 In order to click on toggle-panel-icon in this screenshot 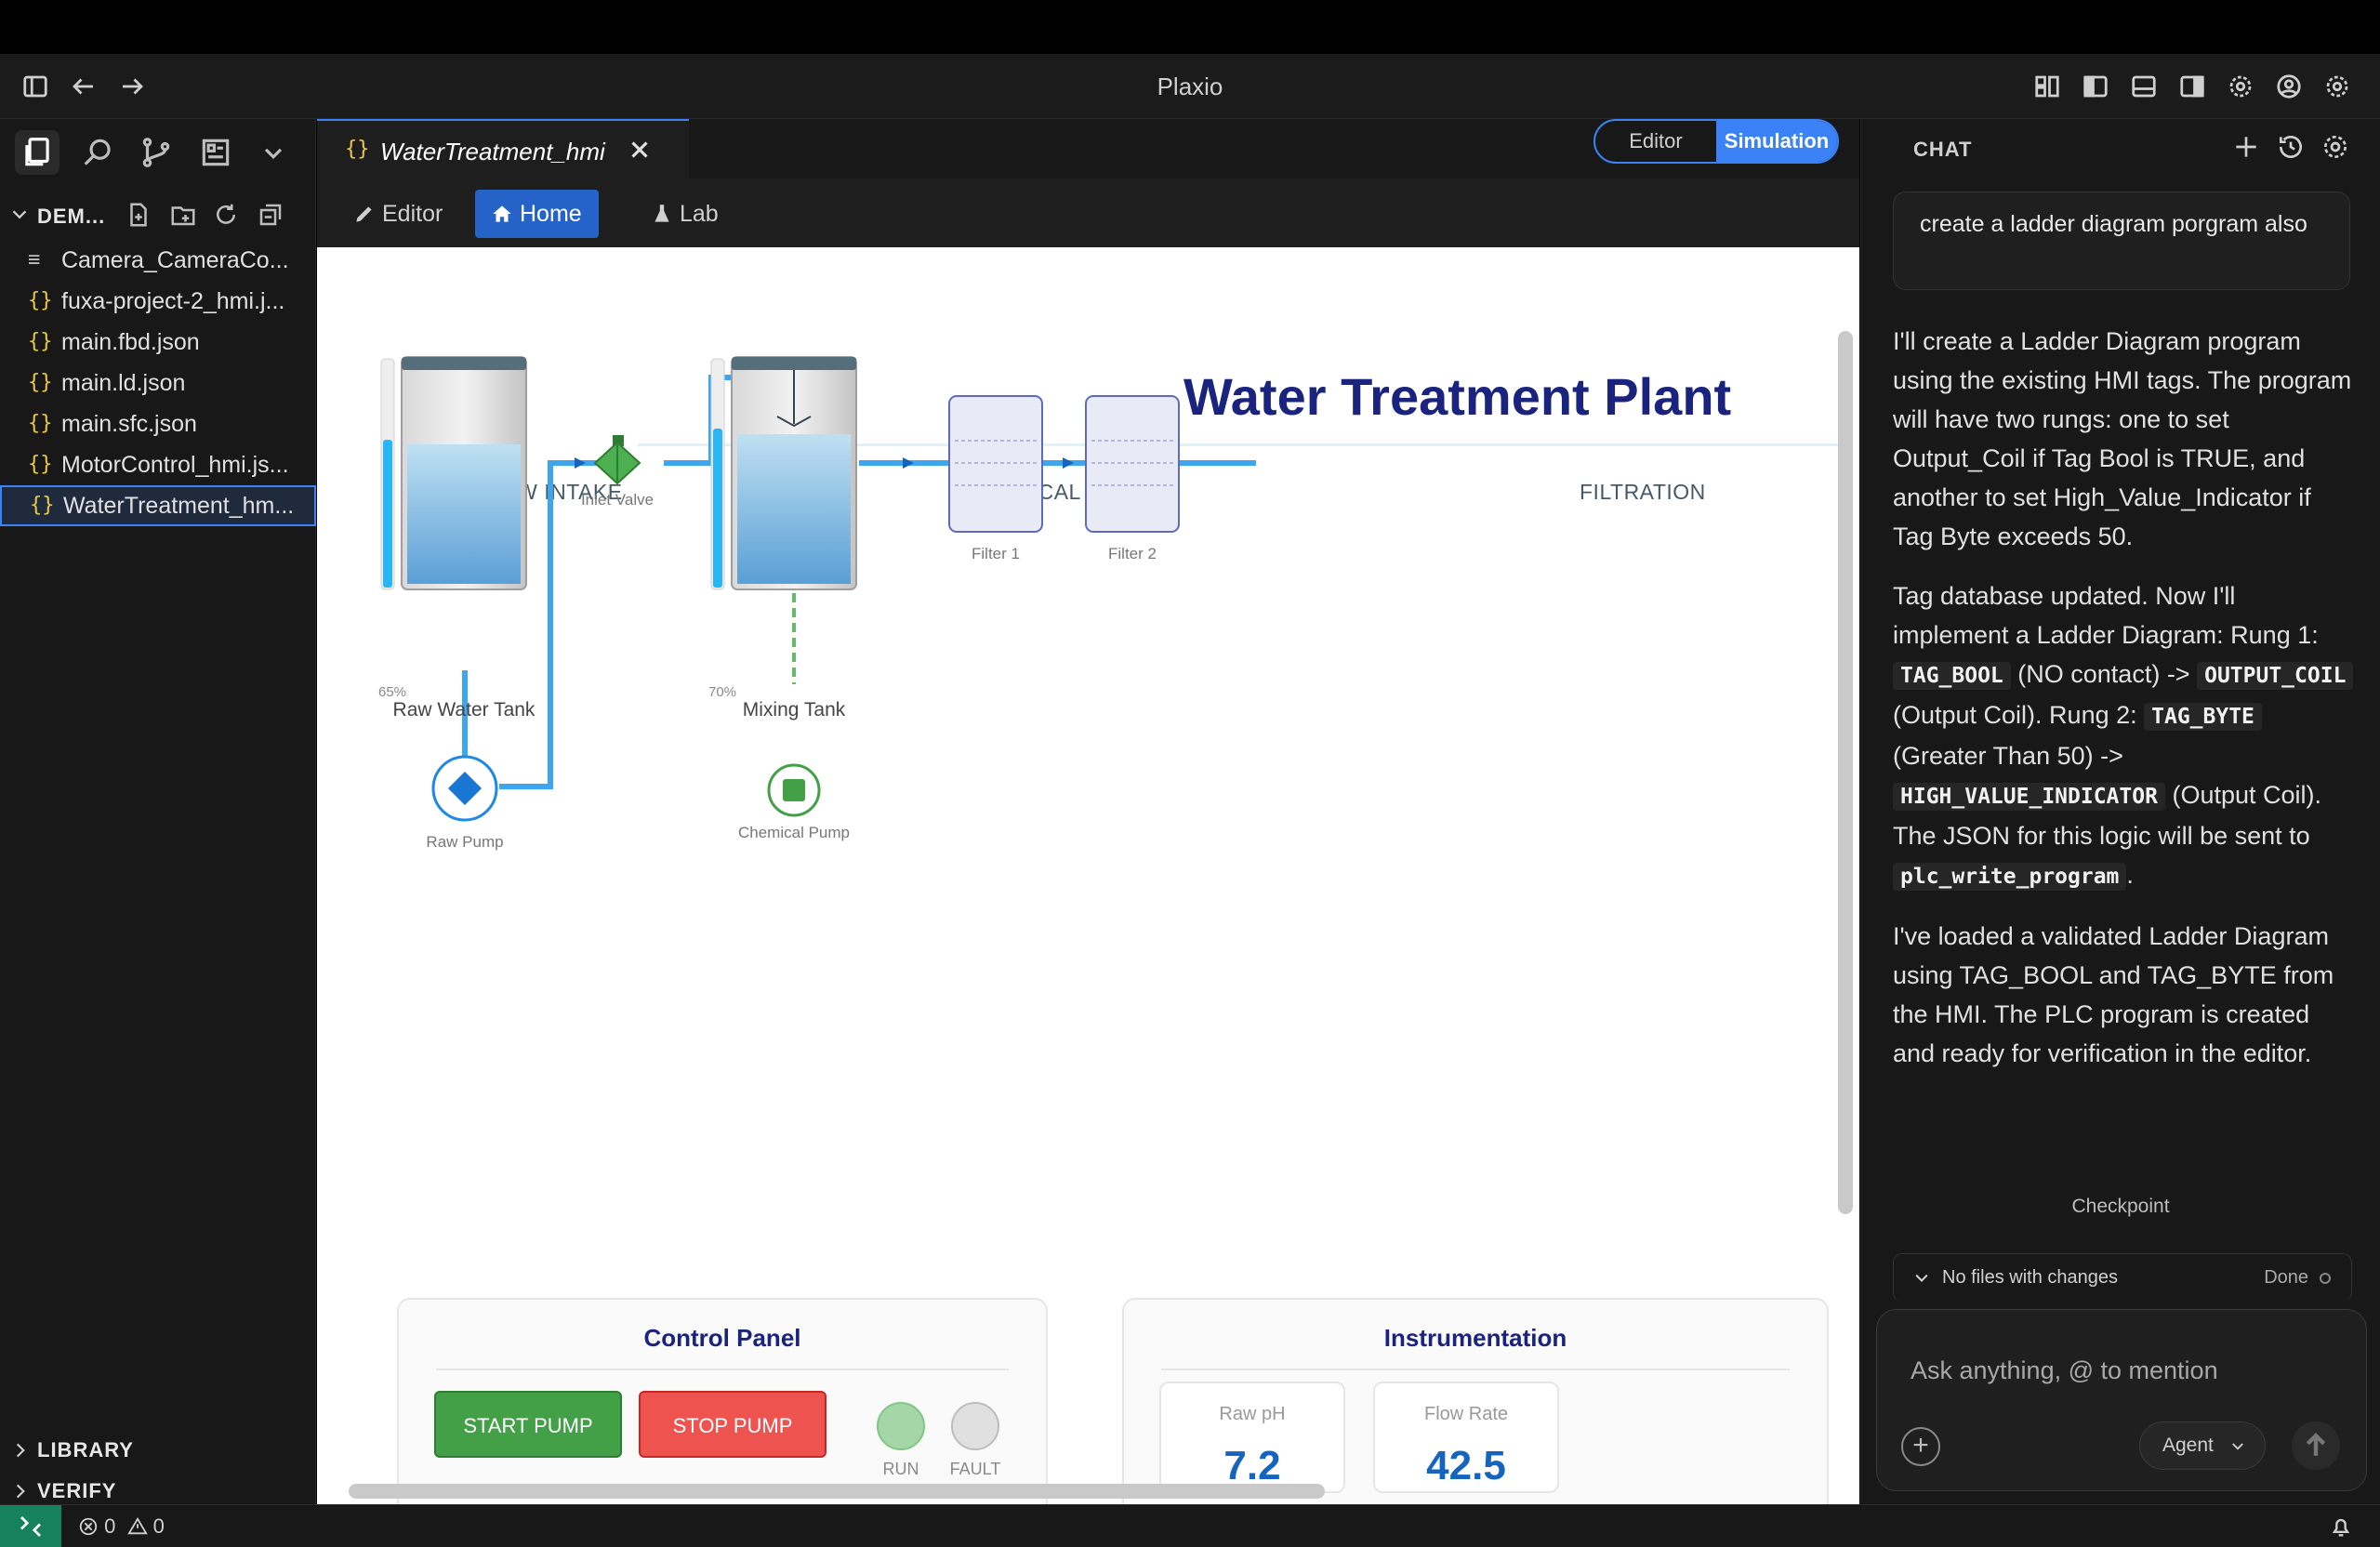, I will do `click(2144, 86)`.